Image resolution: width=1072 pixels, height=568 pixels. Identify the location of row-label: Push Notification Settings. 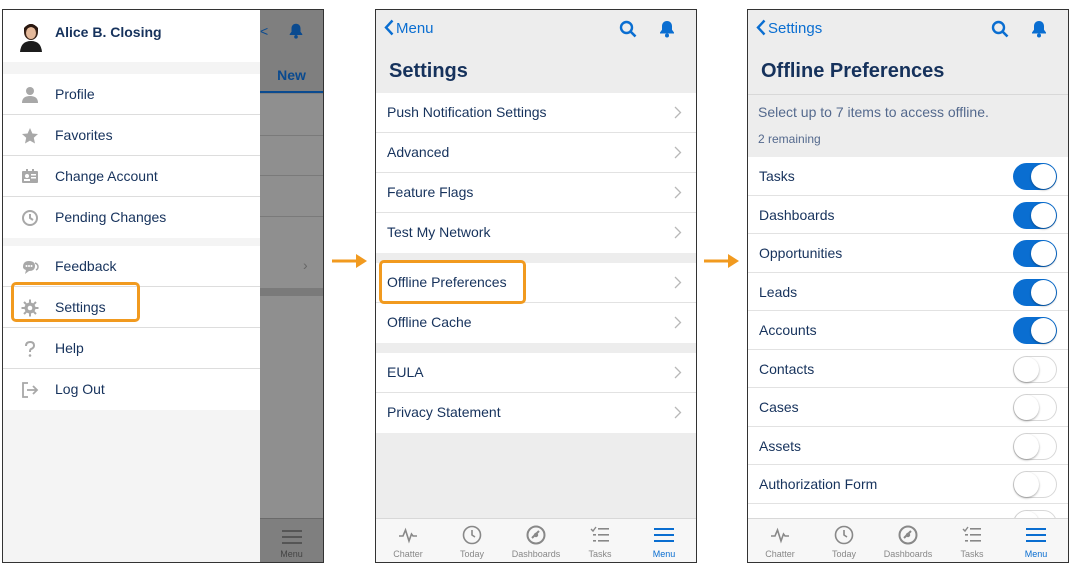
(467, 112).